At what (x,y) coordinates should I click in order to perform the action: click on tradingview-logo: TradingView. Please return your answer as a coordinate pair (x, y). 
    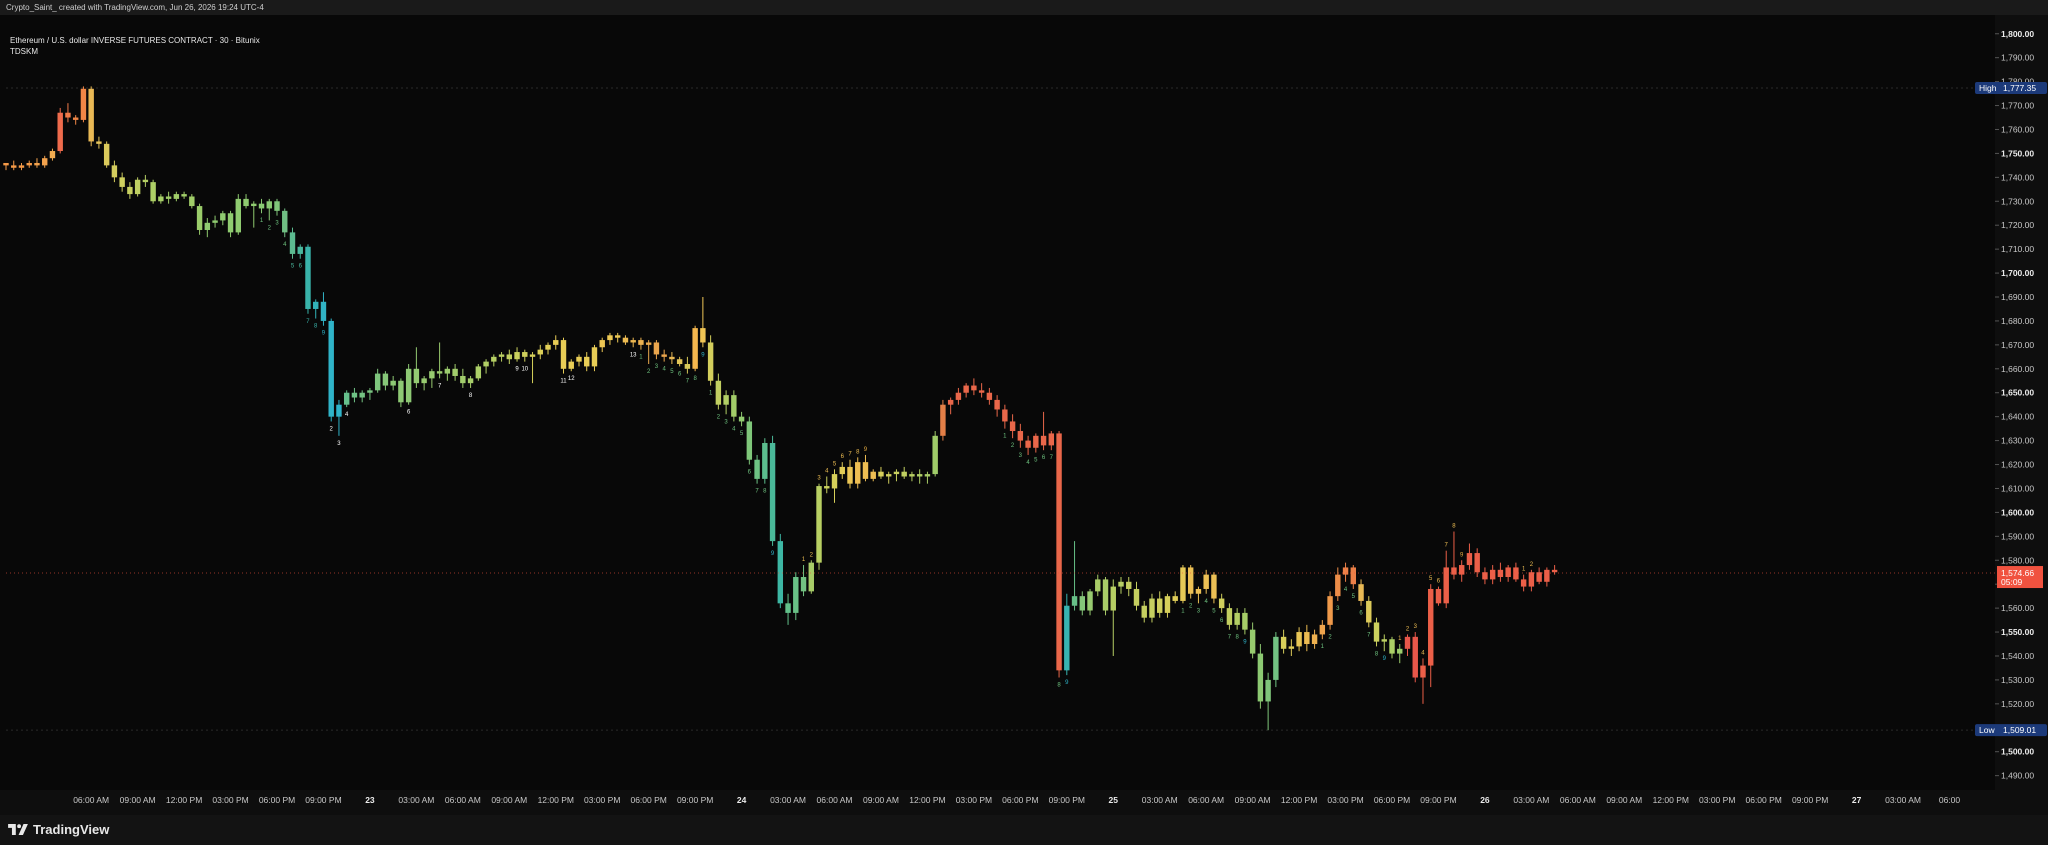
    Looking at the image, I should click on (58, 829).